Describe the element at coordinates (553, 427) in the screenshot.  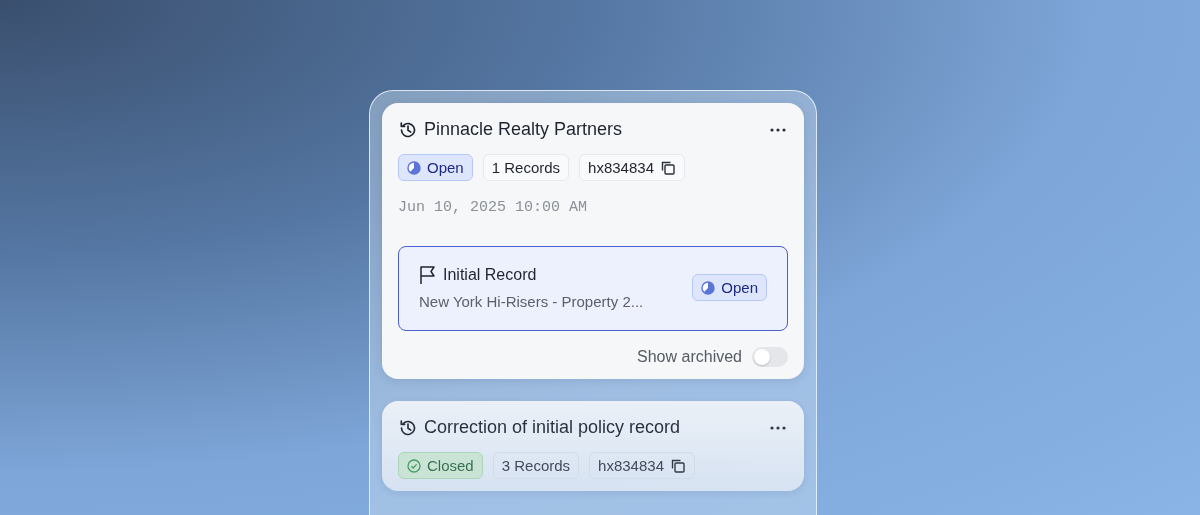
I see `card-title: Correction of initial policy record` at that location.